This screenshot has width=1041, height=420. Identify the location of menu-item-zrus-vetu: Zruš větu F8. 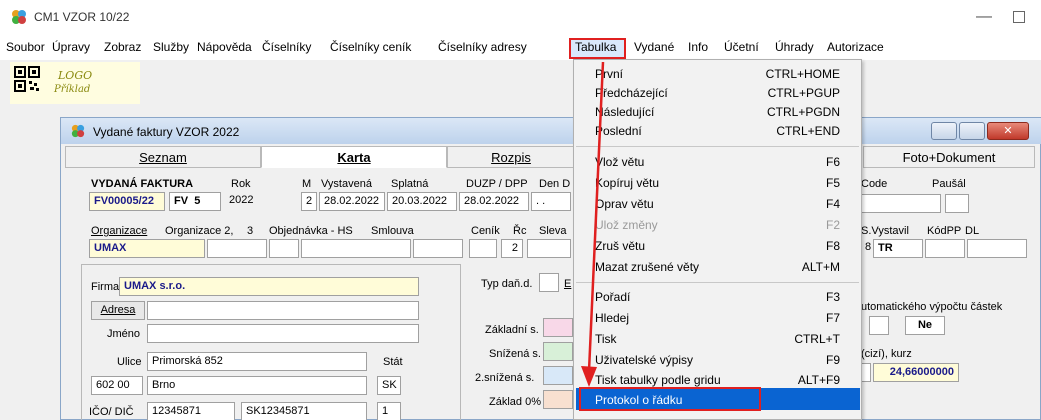
(717, 246).